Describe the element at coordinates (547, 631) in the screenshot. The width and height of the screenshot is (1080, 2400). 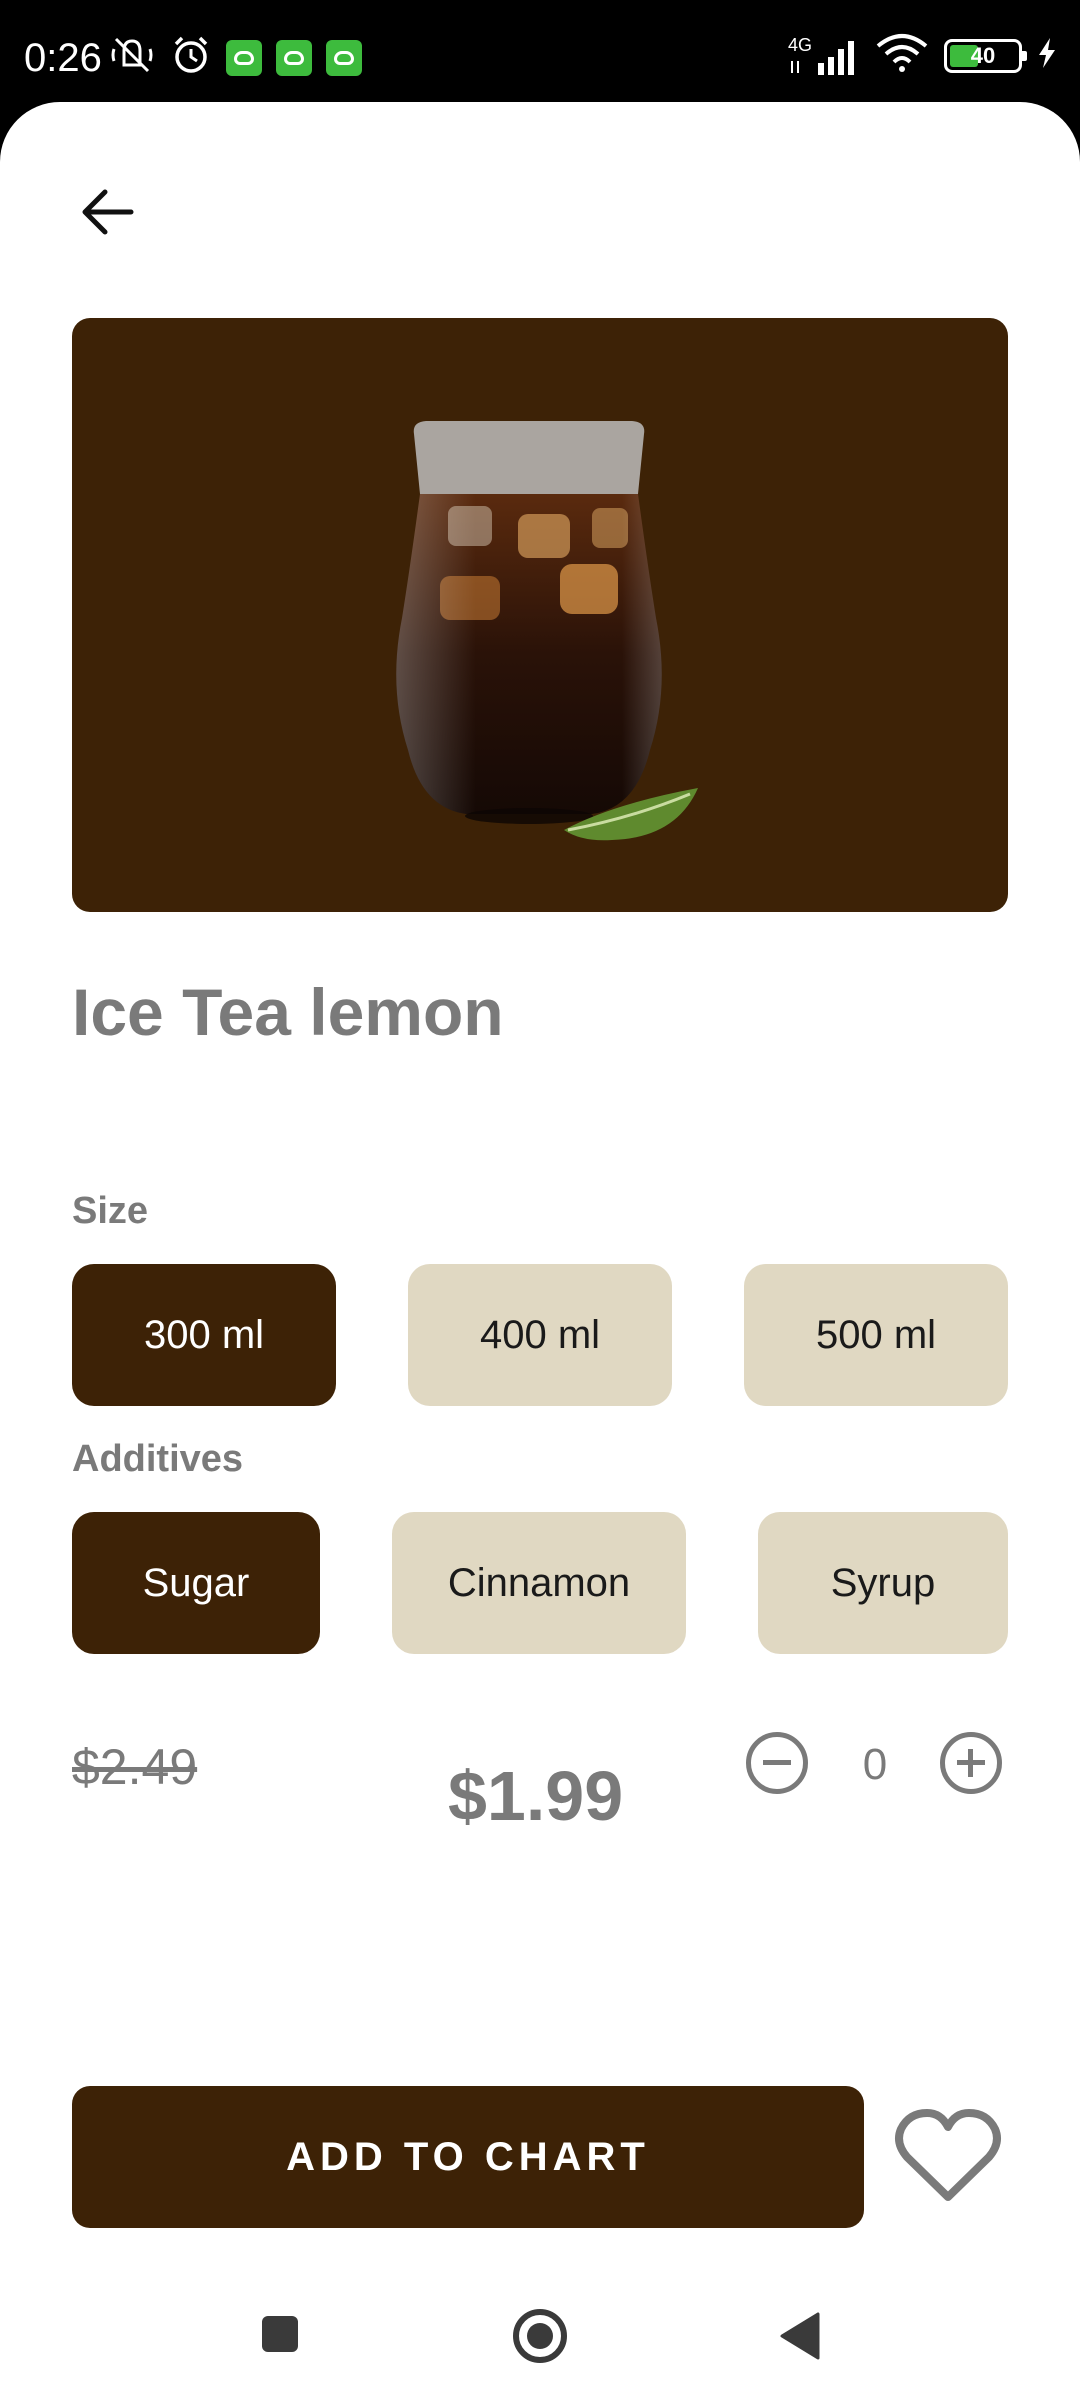
I see `iced-tea-glass-illustration` at that location.